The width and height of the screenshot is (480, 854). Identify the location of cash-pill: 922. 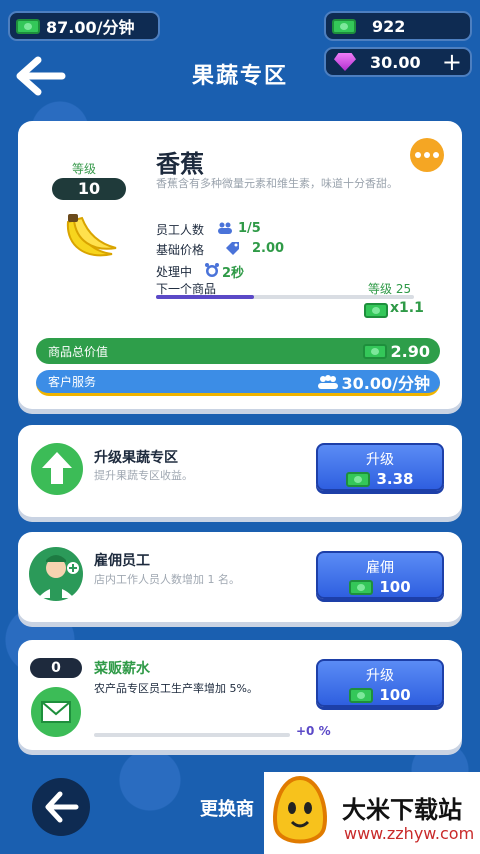
(398, 26).